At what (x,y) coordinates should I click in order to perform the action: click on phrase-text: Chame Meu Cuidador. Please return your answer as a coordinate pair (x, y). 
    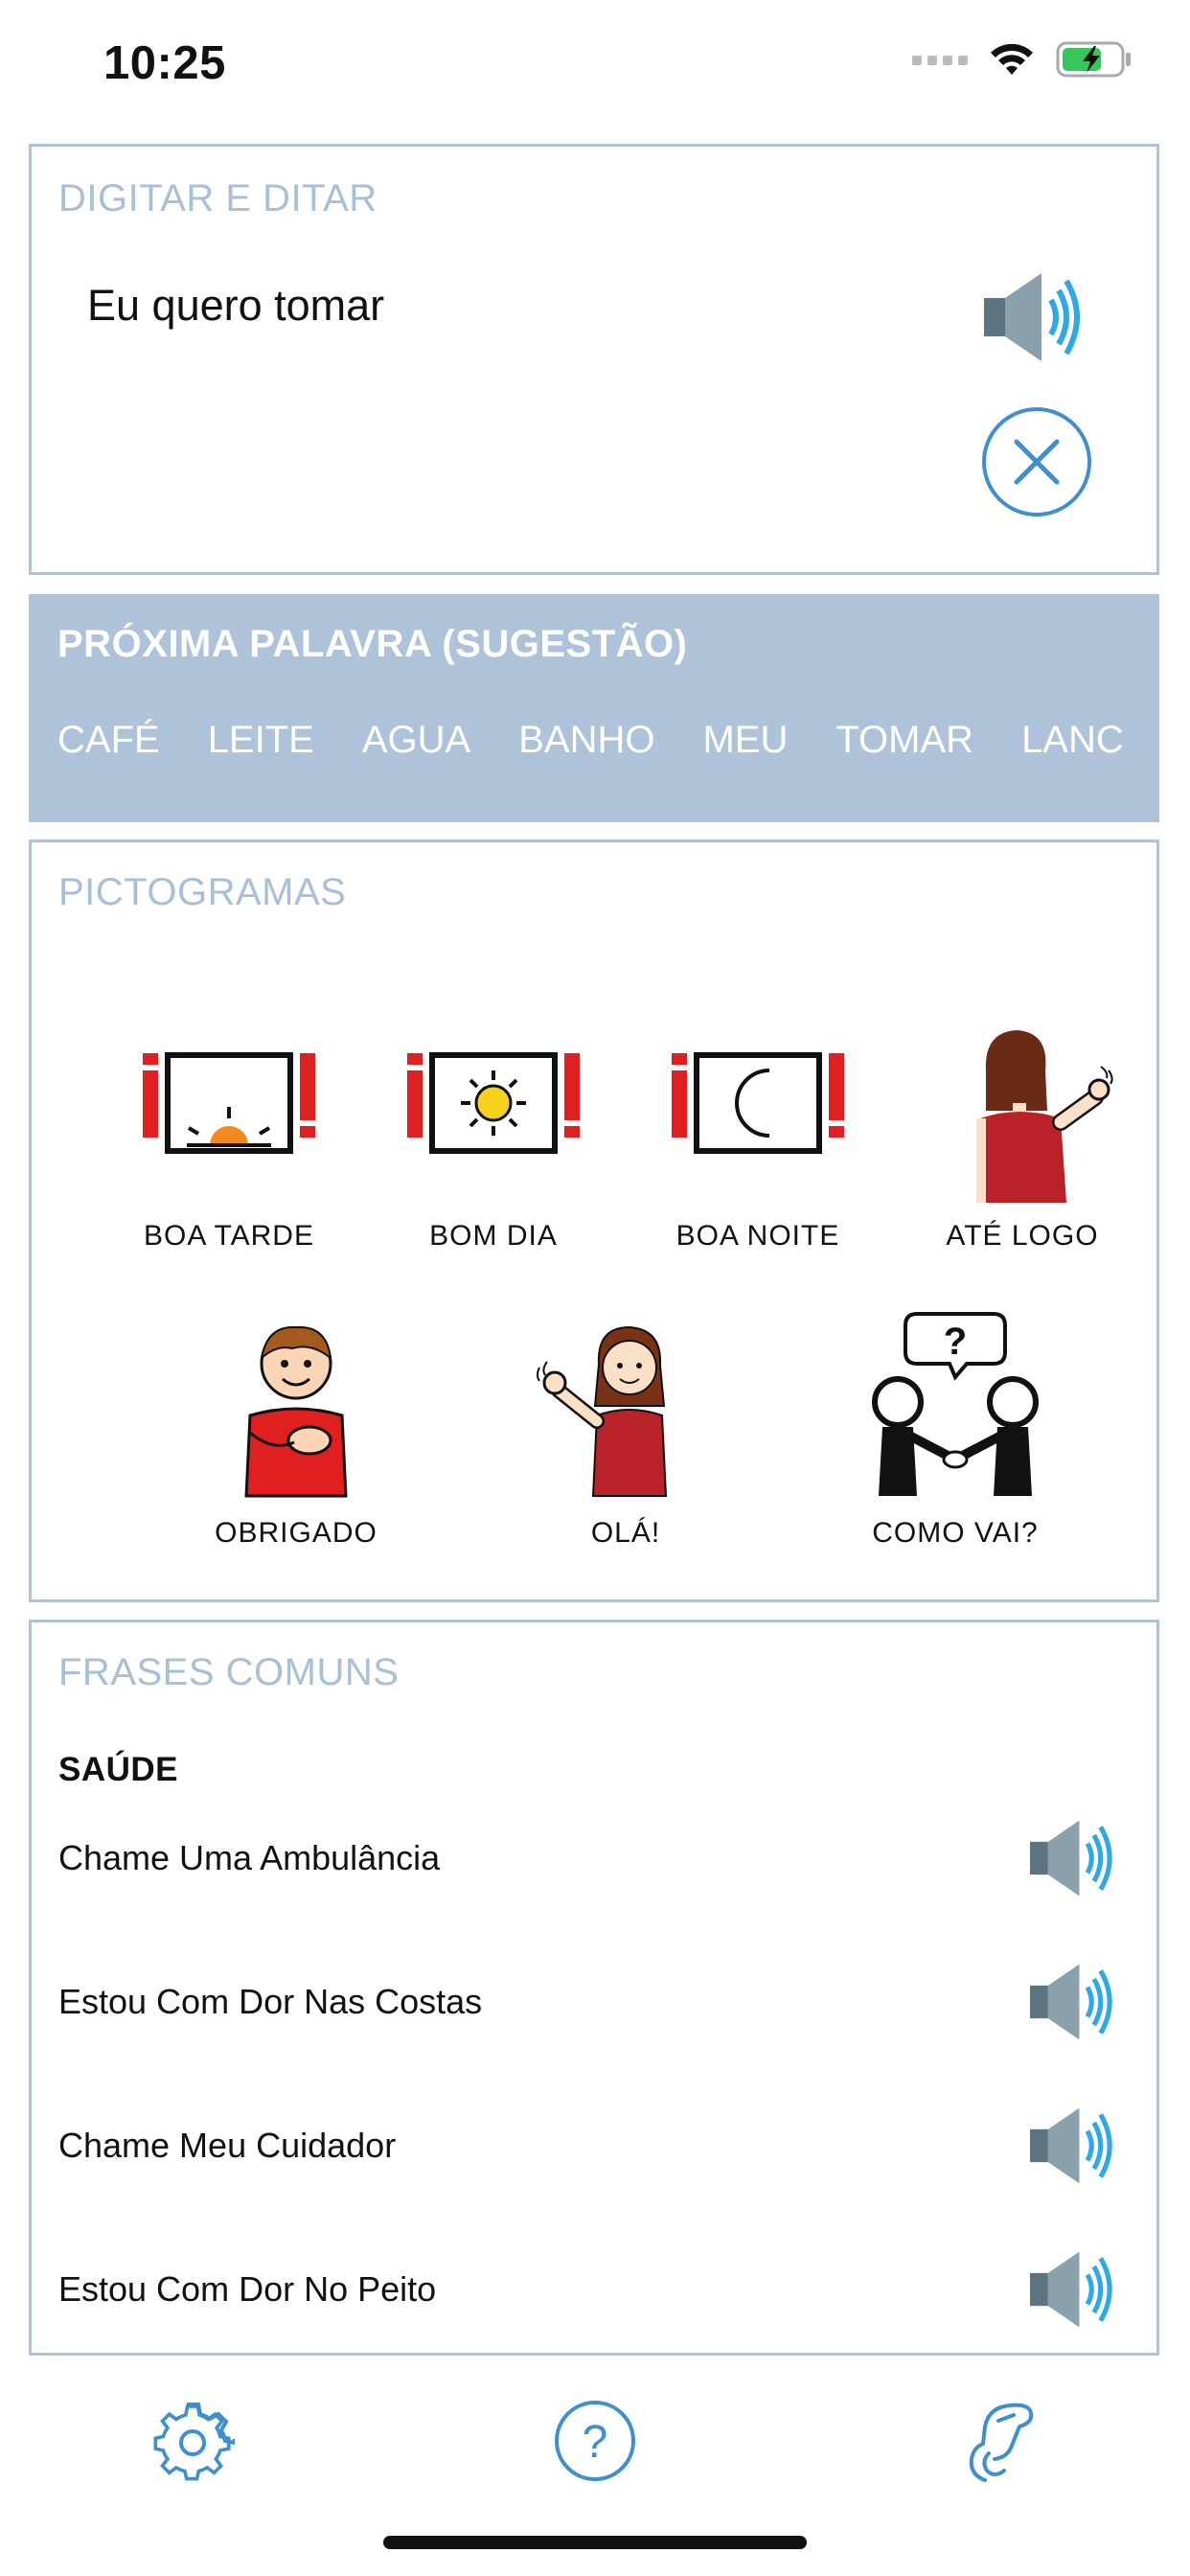
    Looking at the image, I should click on (228, 2145).